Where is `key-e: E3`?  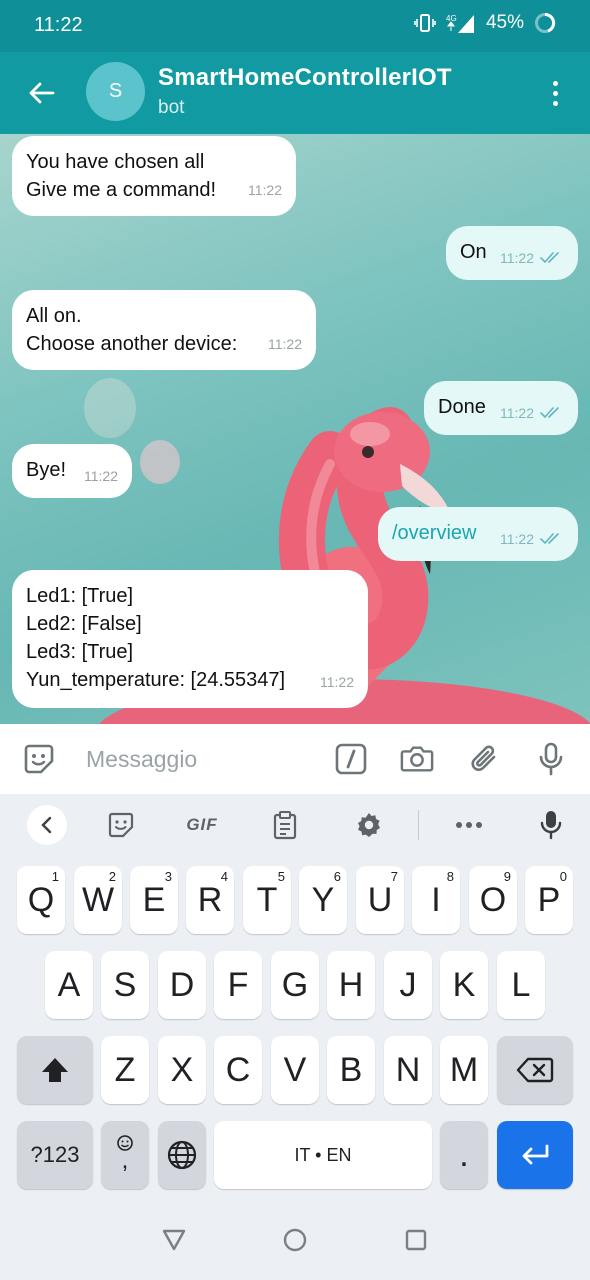 key-e: E3 is located at coordinates (154, 900).